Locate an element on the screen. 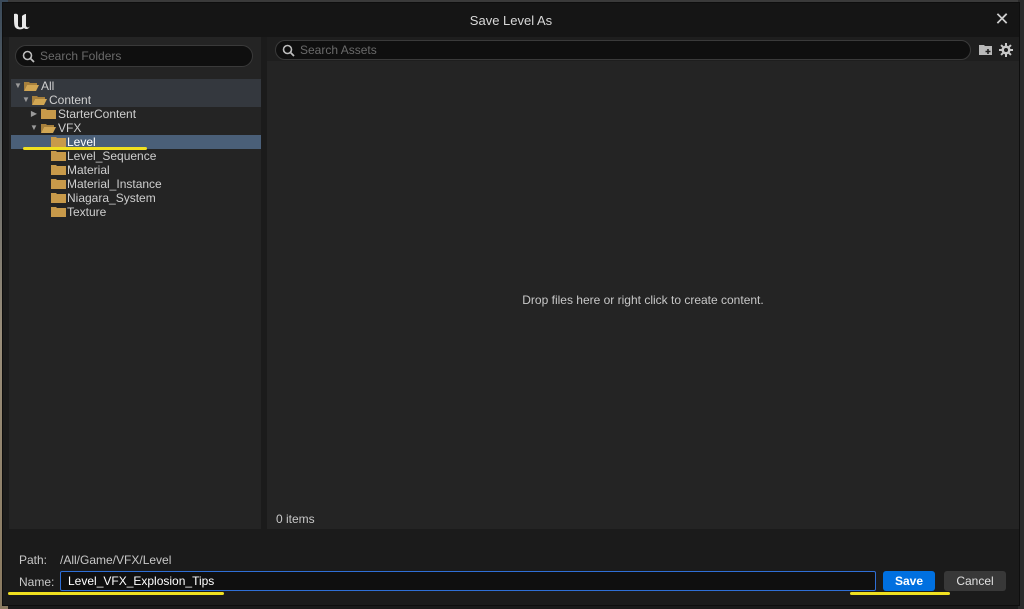 This screenshot has width=1024, height=609. tree-item-label: Content is located at coordinates (70, 100).